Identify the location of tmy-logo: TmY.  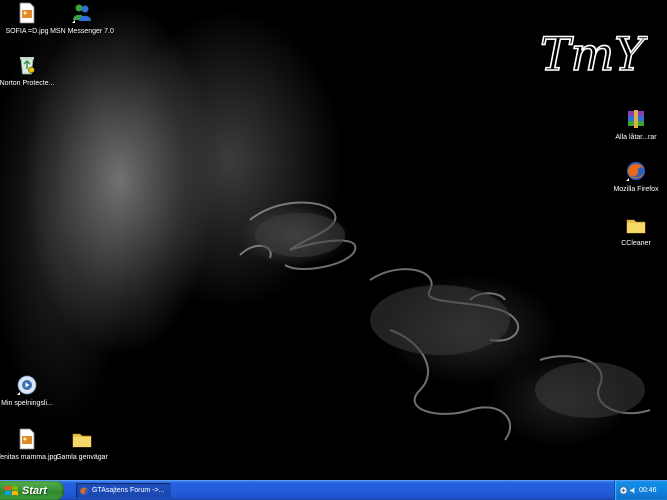
(593, 54).